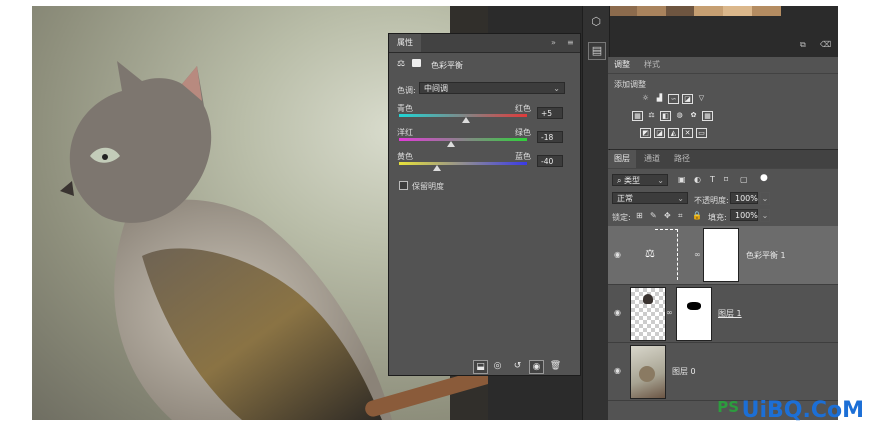  What do you see at coordinates (550, 113) in the screenshot?
I see `slider-cyan-red-value: +5` at bounding box center [550, 113].